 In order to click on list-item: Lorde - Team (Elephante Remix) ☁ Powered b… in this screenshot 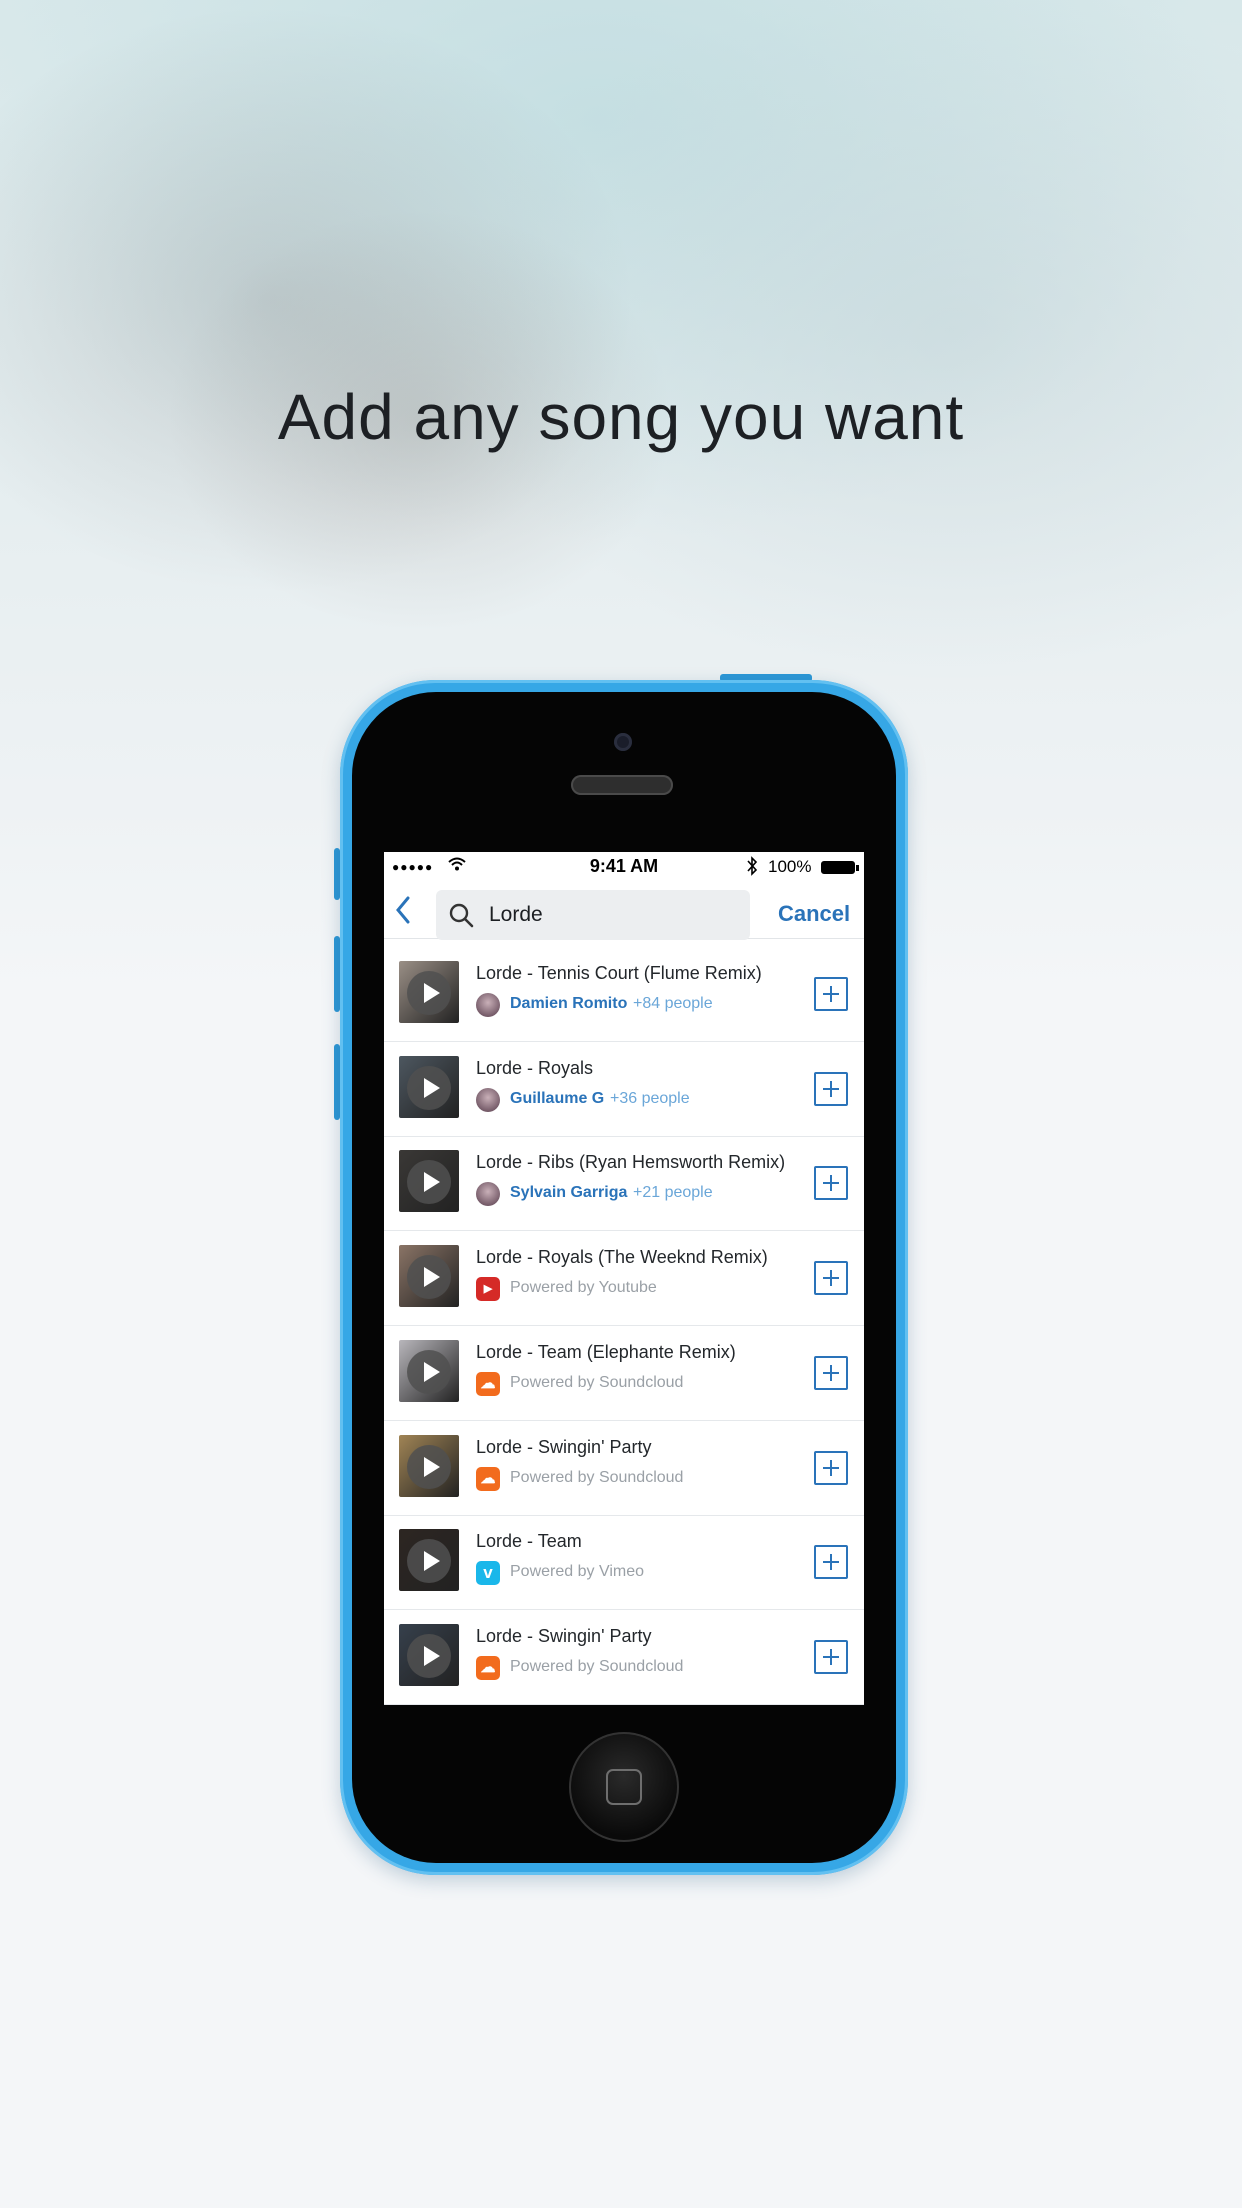, I will do `click(624, 1373)`.